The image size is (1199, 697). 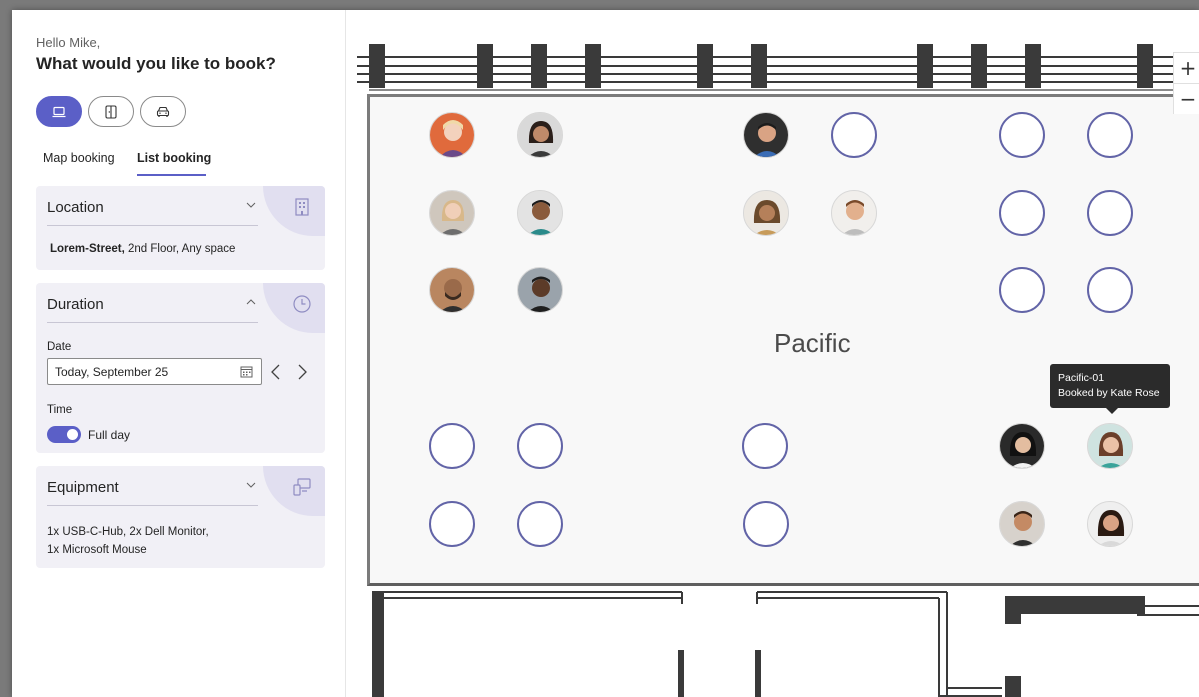 I want to click on zoom-controls: + −, so click(x=1186, y=83).